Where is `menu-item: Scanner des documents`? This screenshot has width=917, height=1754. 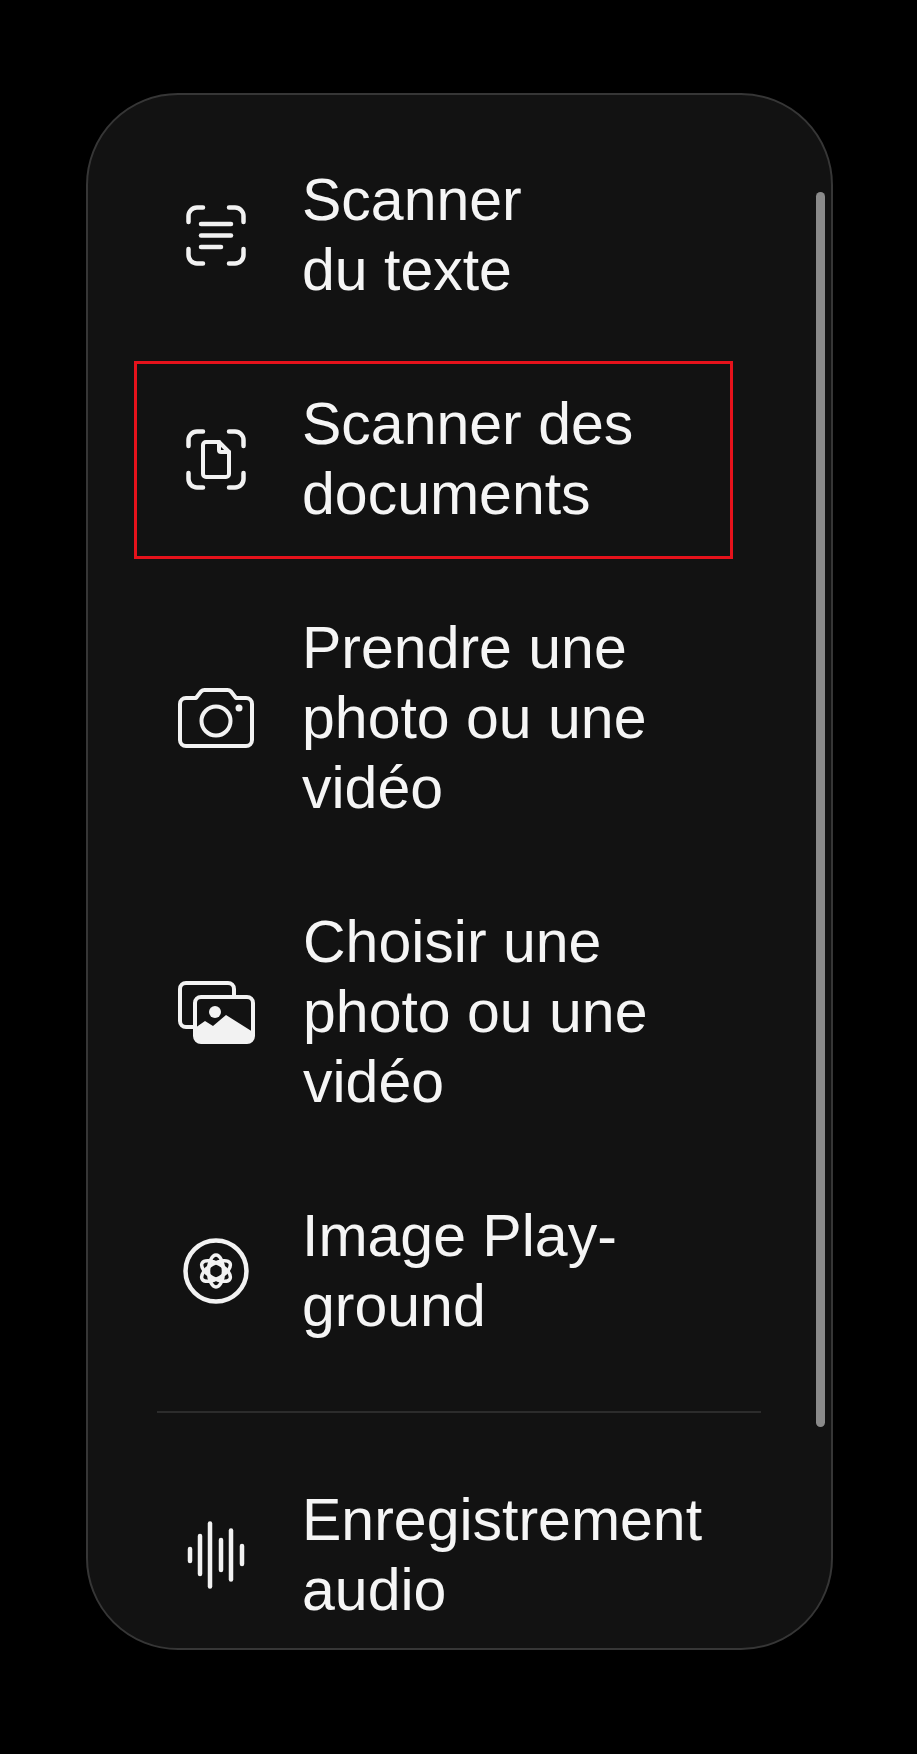
menu-item: Scanner des documents is located at coordinates (459, 459).